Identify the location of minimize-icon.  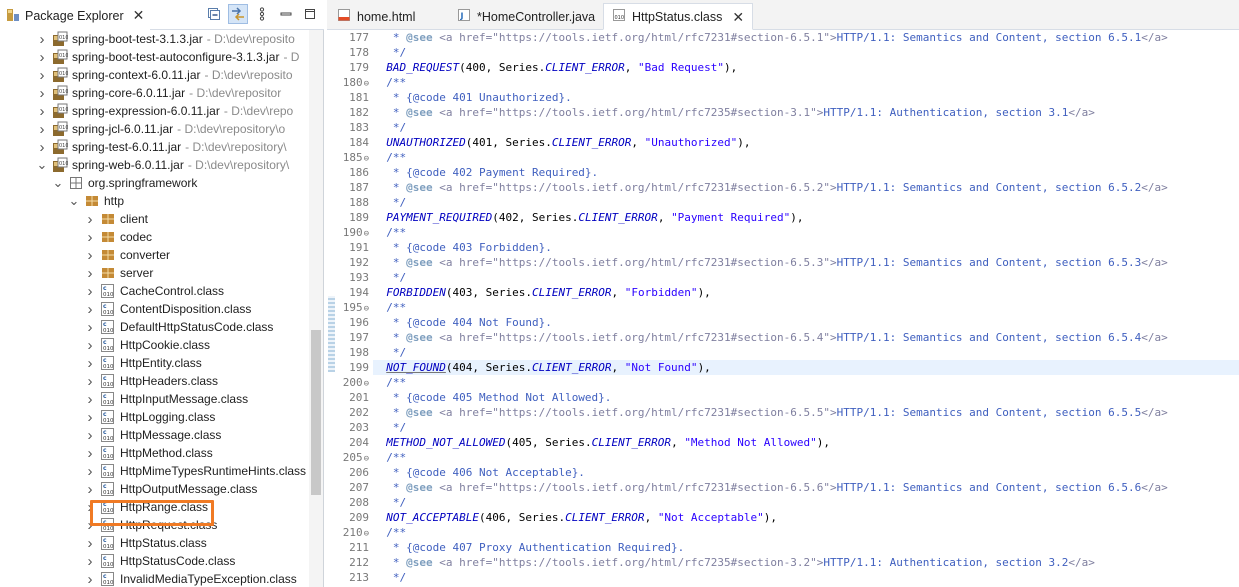
(286, 14).